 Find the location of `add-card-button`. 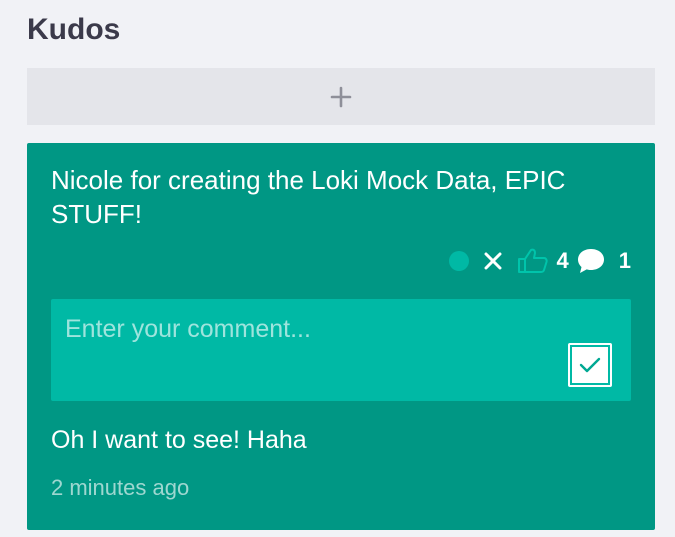

add-card-button is located at coordinates (341, 96).